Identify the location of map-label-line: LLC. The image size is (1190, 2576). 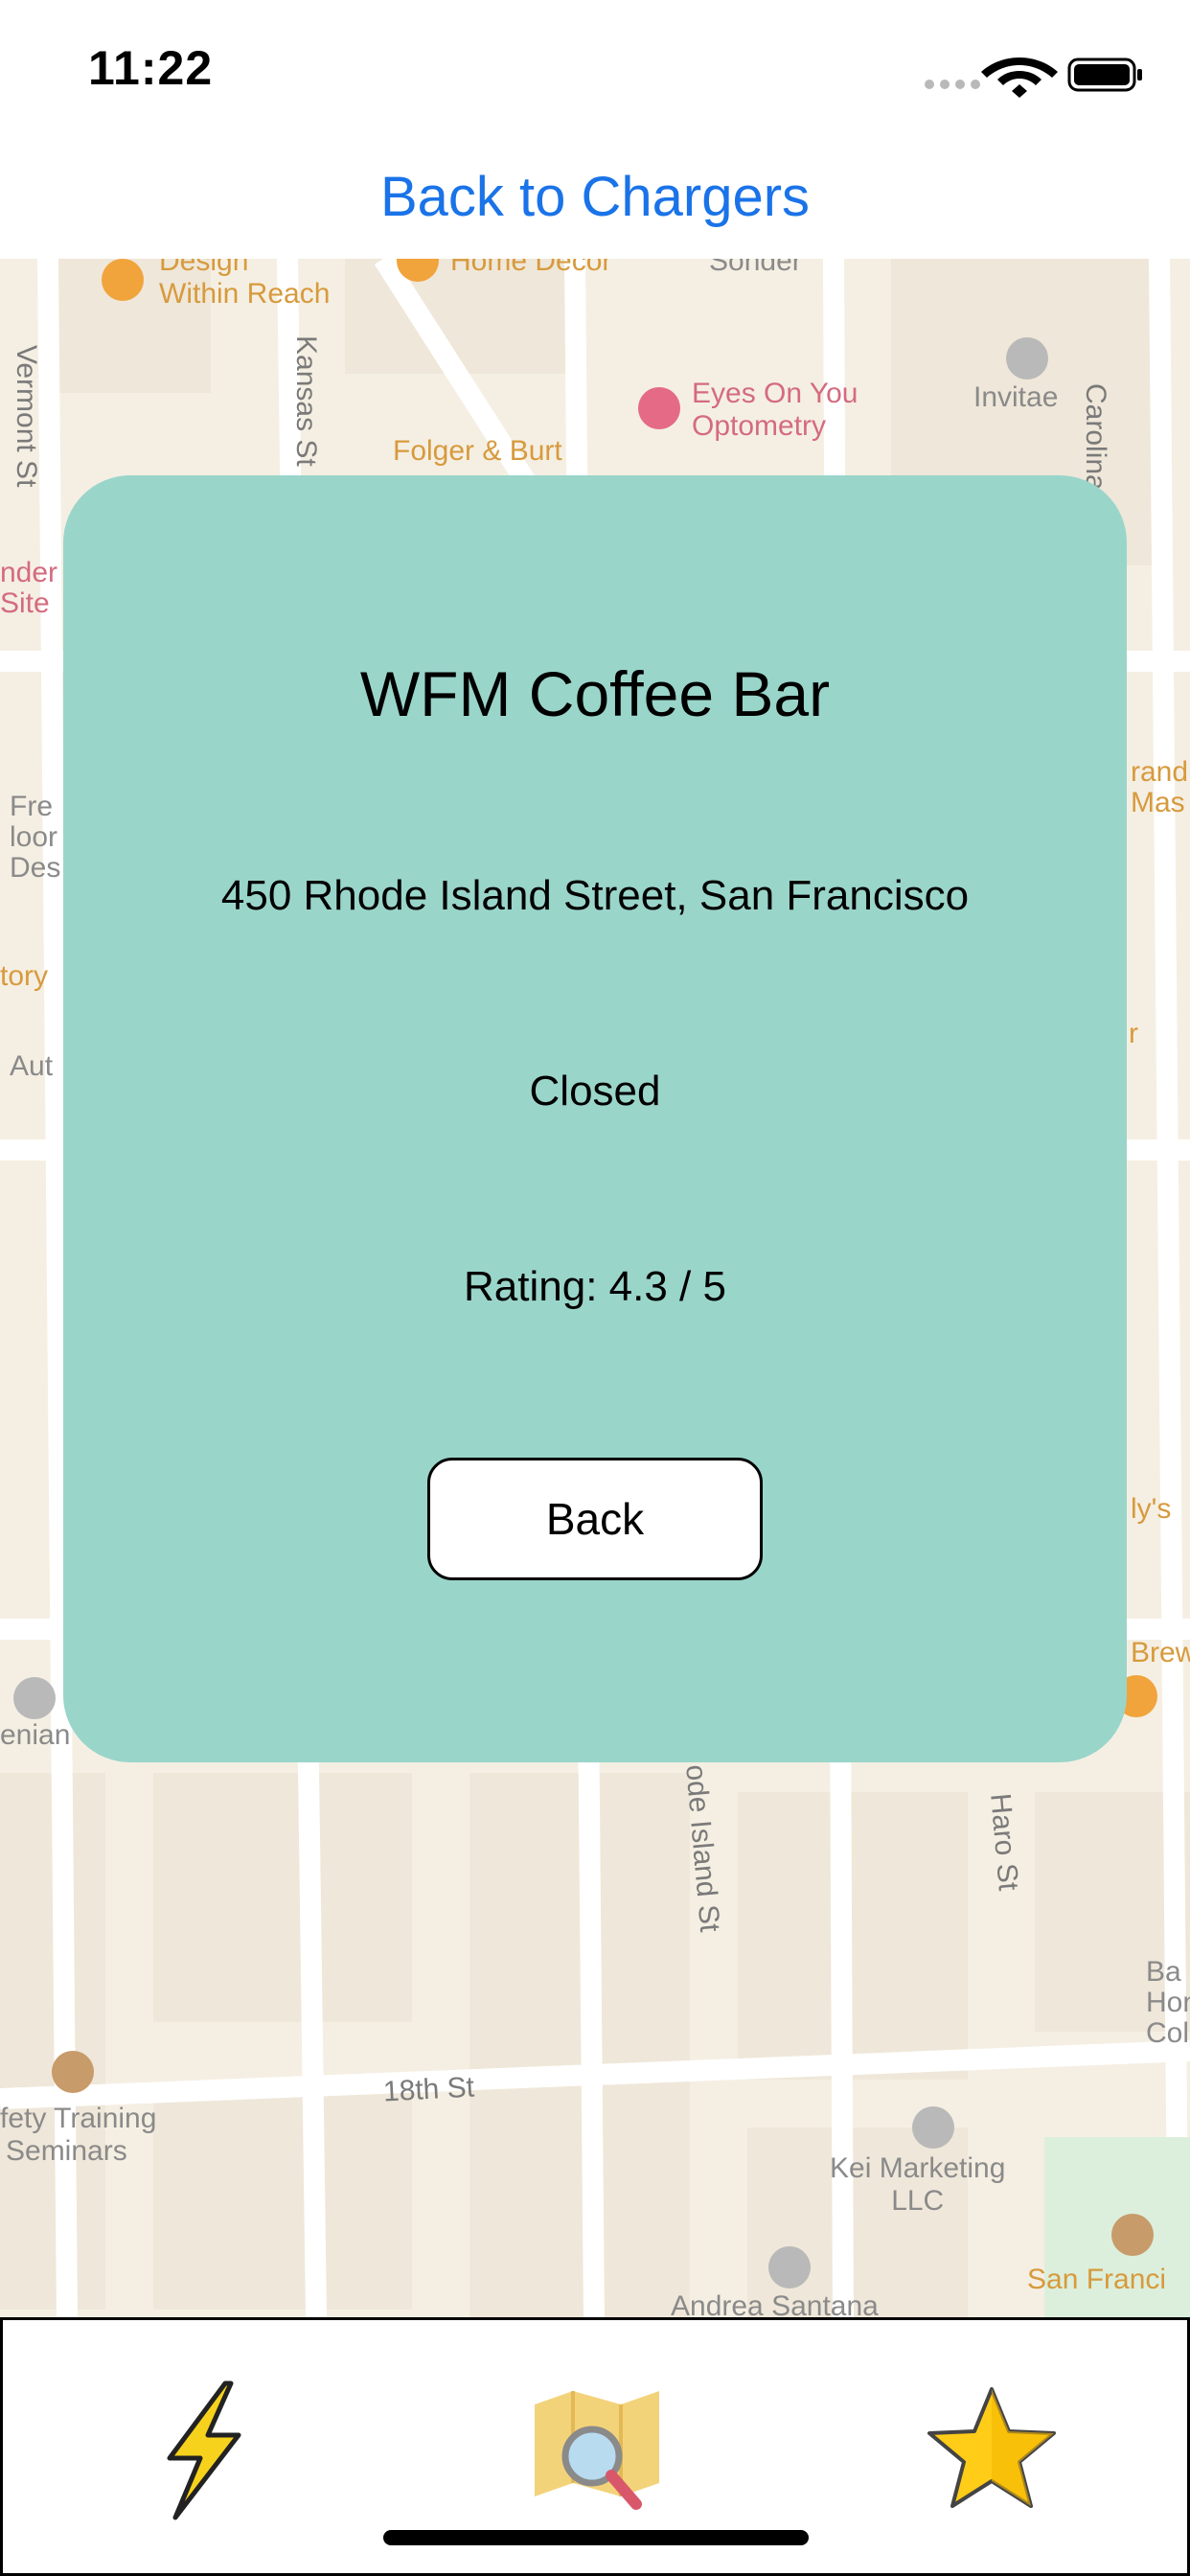
(918, 2201).